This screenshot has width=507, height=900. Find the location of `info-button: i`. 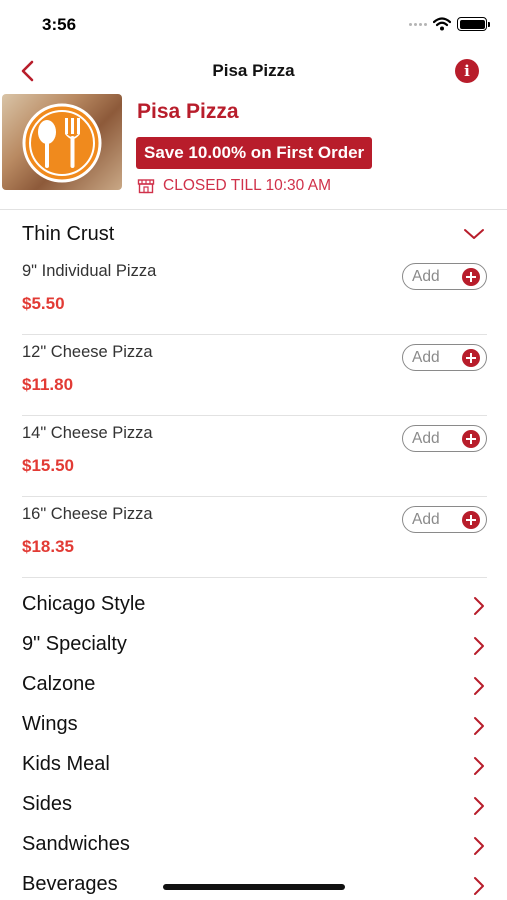

info-button: i is located at coordinates (467, 71).